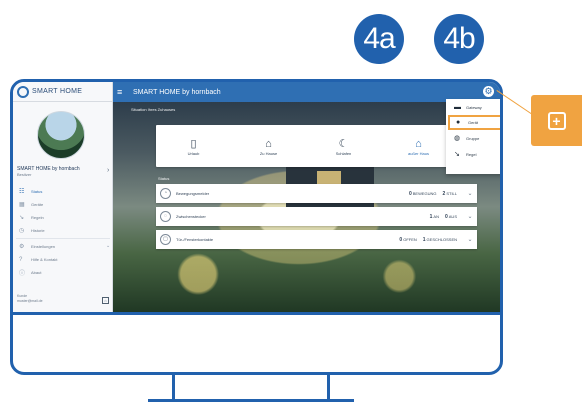  Describe the element at coordinates (165, 193) in the screenshot. I see `motion-sensor-icon: ◔` at that location.